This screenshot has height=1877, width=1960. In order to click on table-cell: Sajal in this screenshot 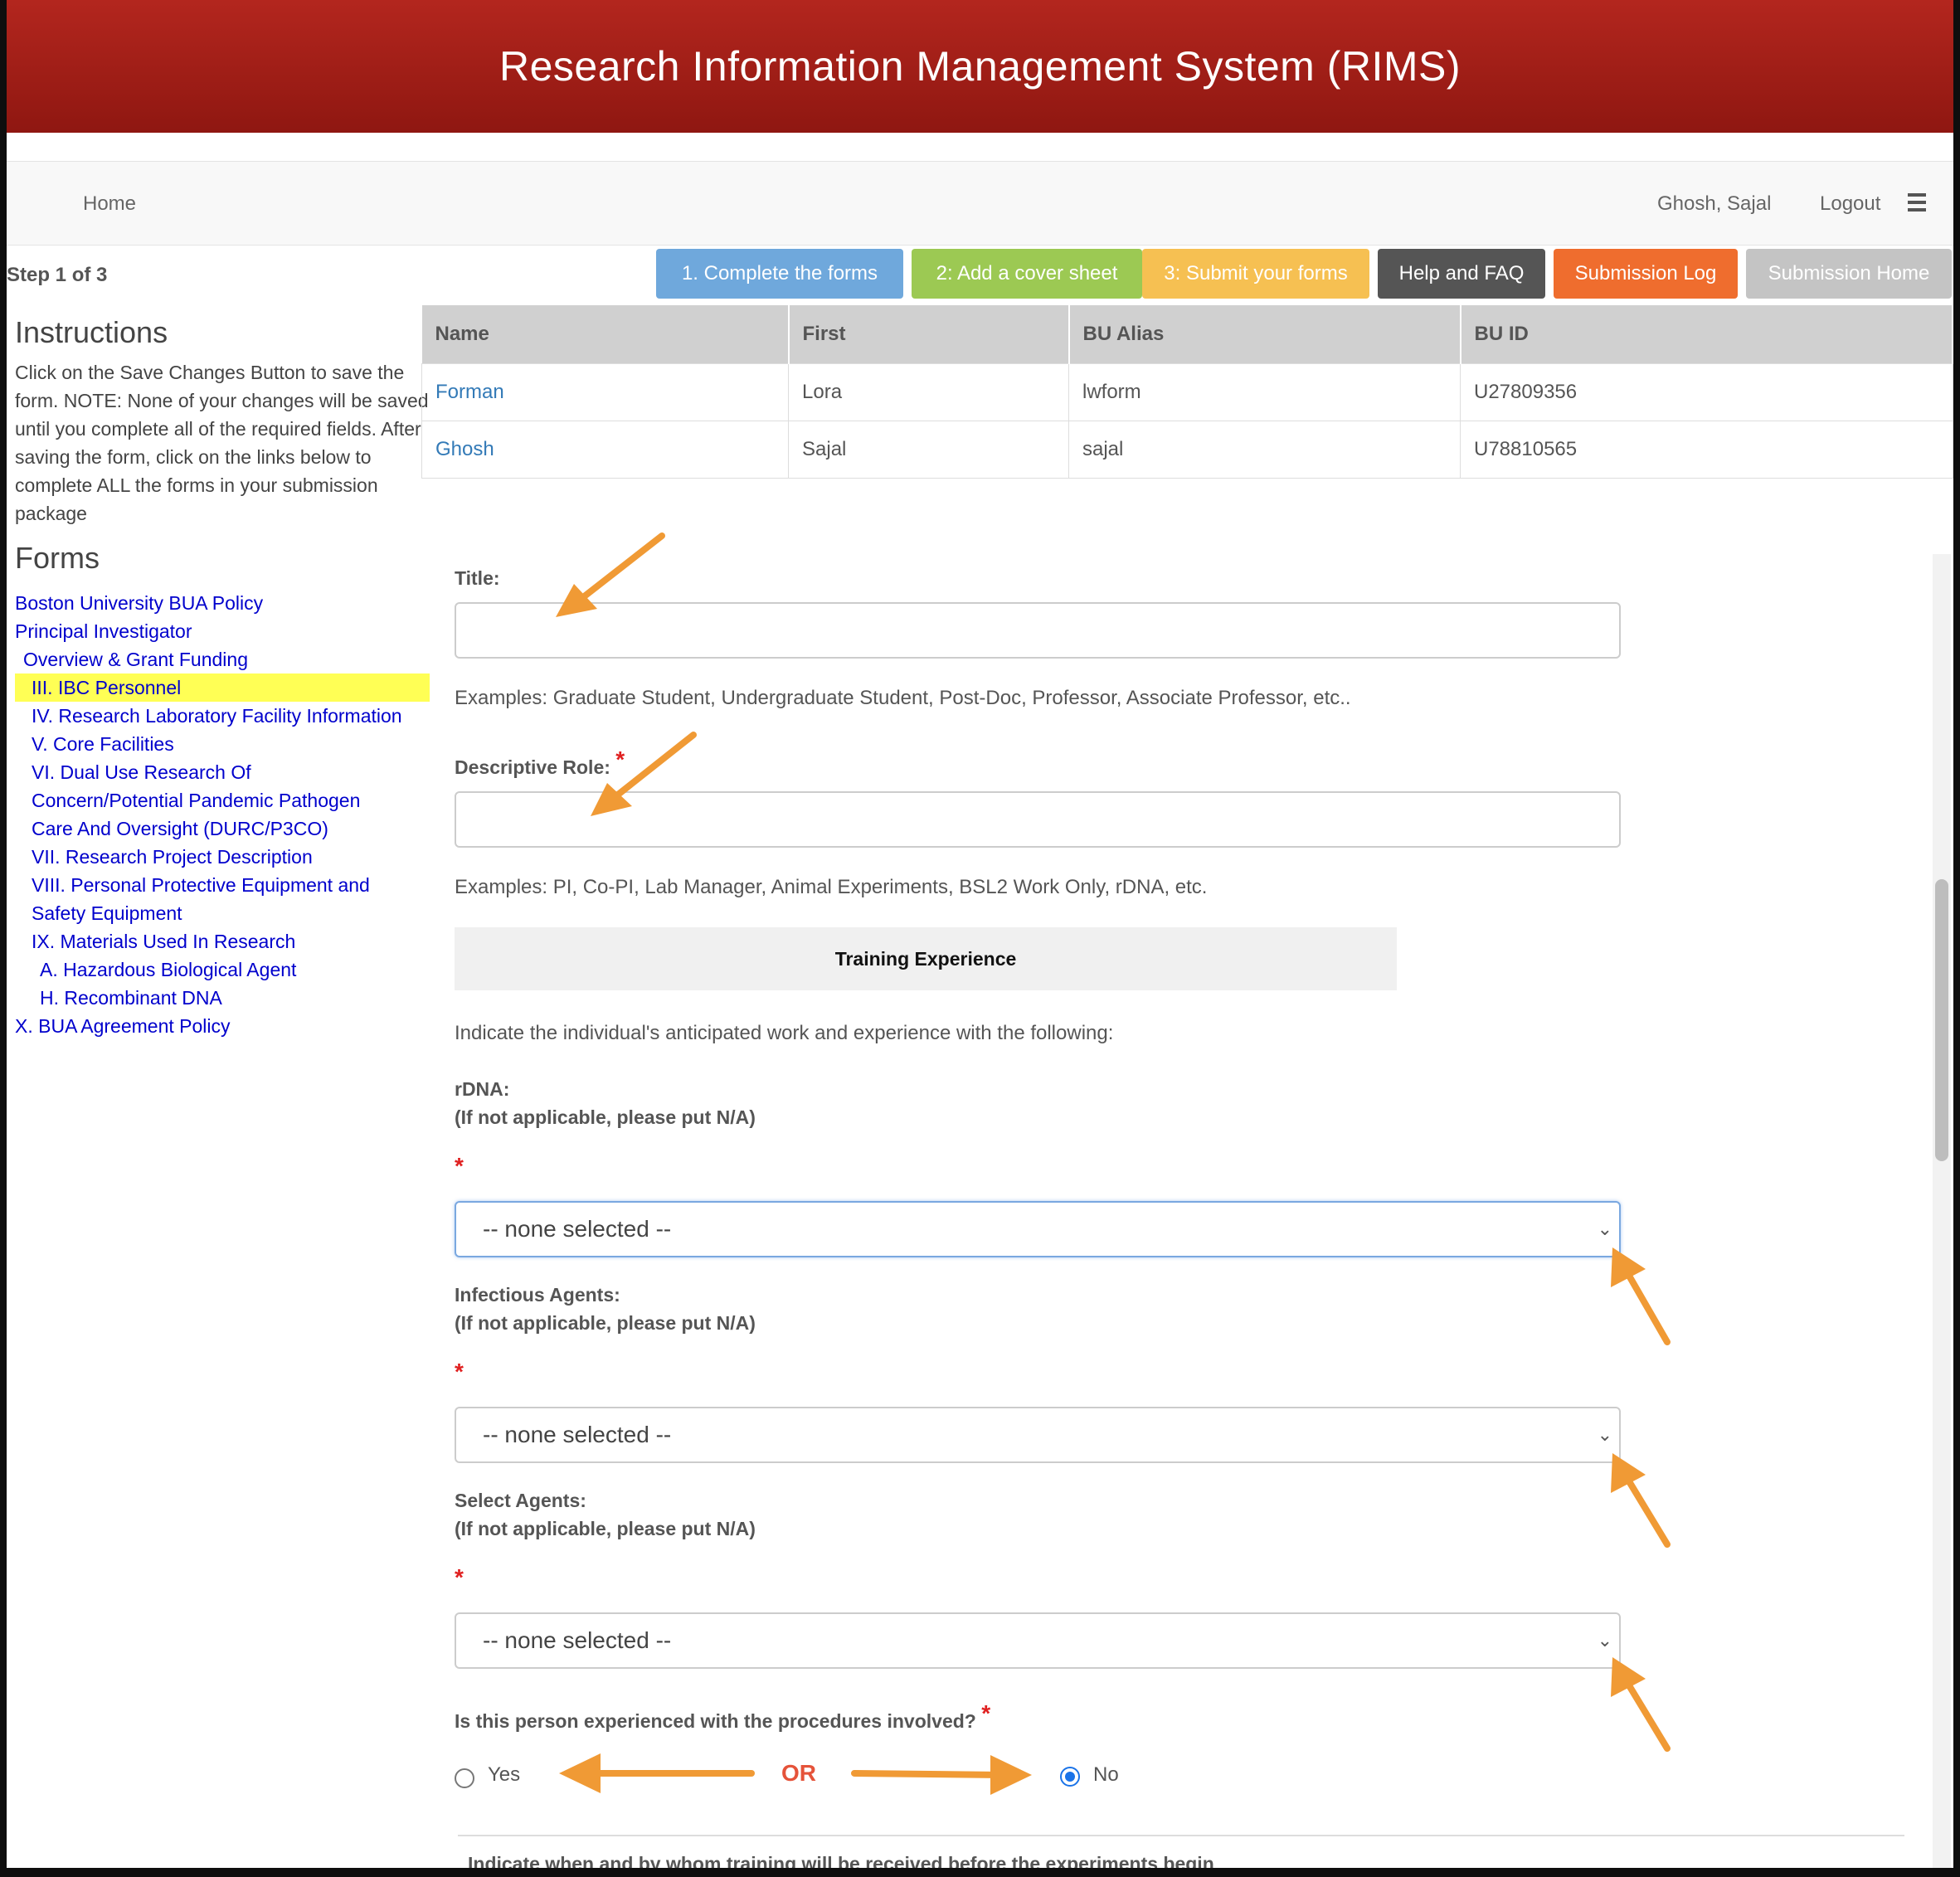, I will do `click(928, 449)`.